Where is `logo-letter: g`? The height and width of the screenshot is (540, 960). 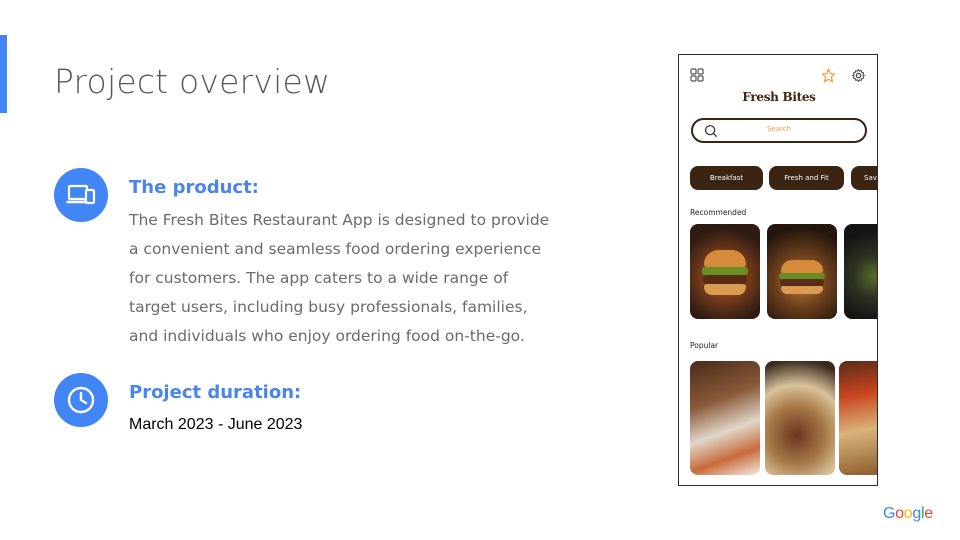
logo-letter: g is located at coordinates (916, 513).